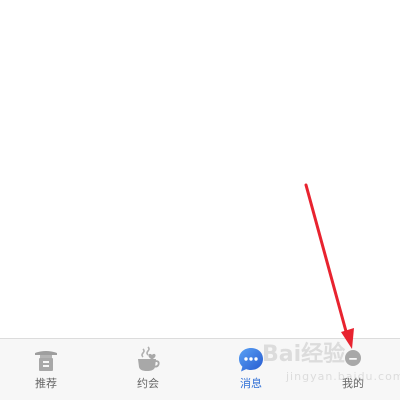 This screenshot has height=400, width=400. I want to click on tab-messages-label: 消息, so click(251, 384).